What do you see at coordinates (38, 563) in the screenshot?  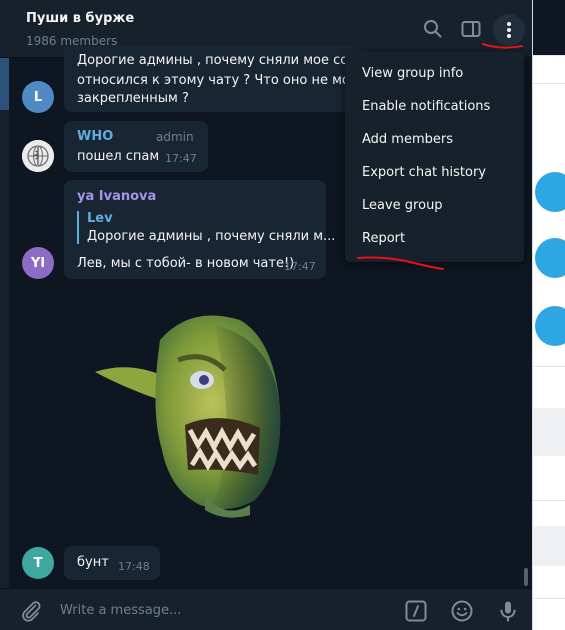 I see `avatar: T` at bounding box center [38, 563].